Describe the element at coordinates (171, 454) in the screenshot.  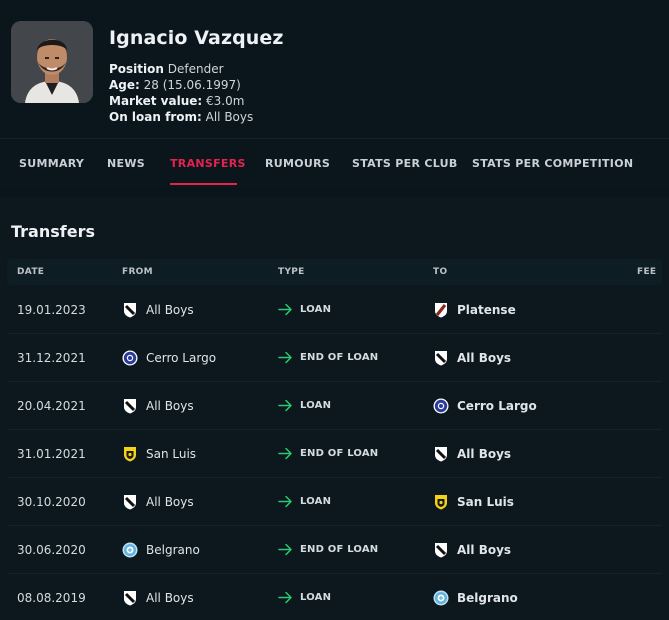
I see `from-club-link: San Luis` at that location.